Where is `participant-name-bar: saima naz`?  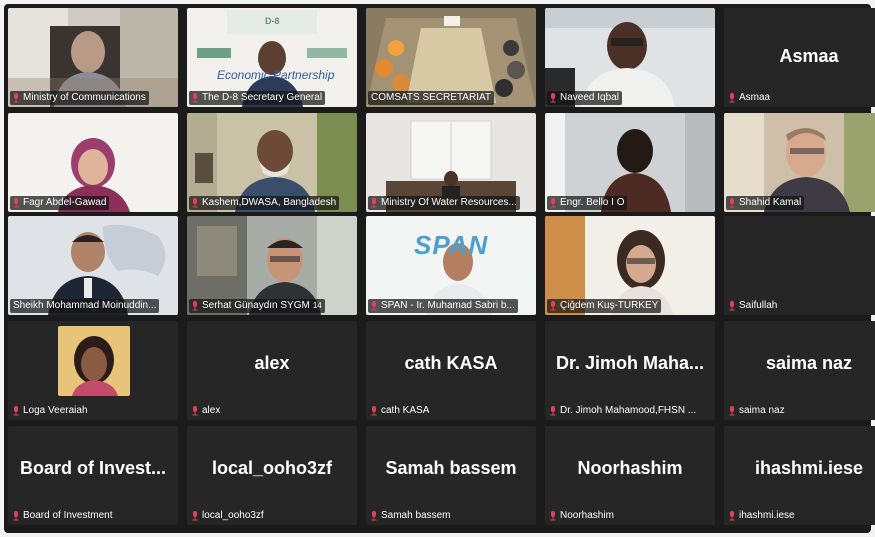
participant-name-bar: saima naz is located at coordinates (757, 411).